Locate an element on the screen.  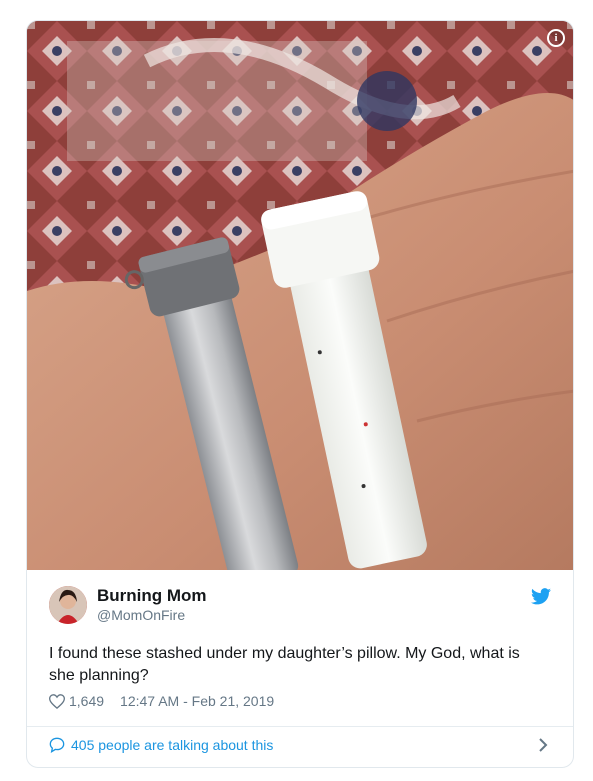
info-icon: i is located at coordinates (556, 38).